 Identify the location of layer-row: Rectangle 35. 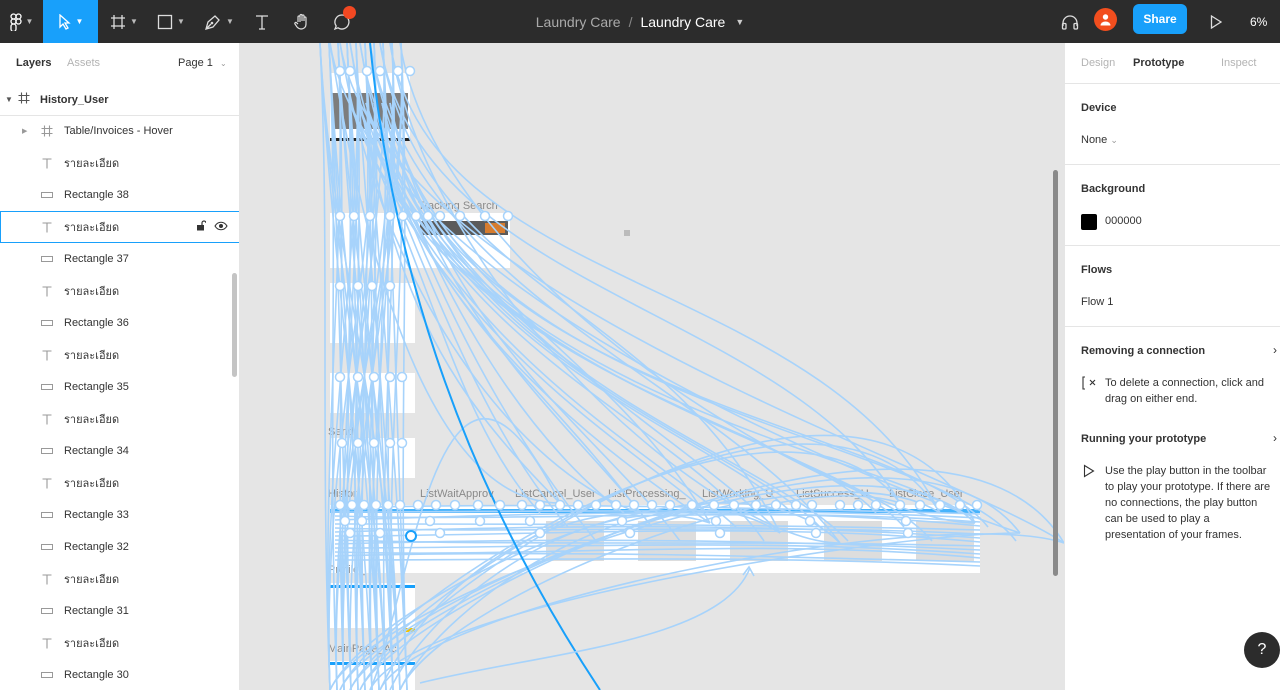
(119, 387).